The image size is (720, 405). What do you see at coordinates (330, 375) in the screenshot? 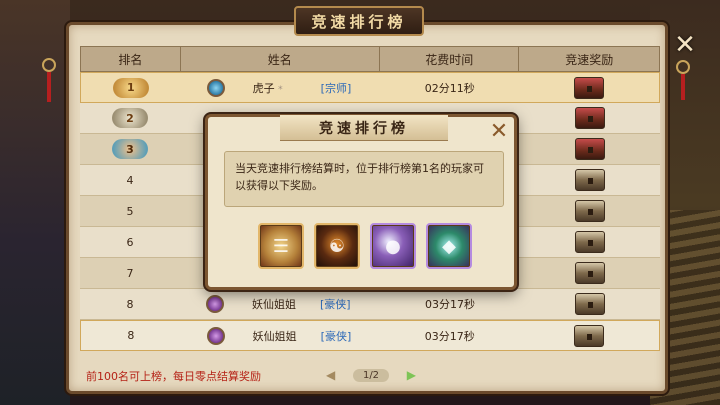
I see `prev-page-button: ◀` at bounding box center [330, 375].